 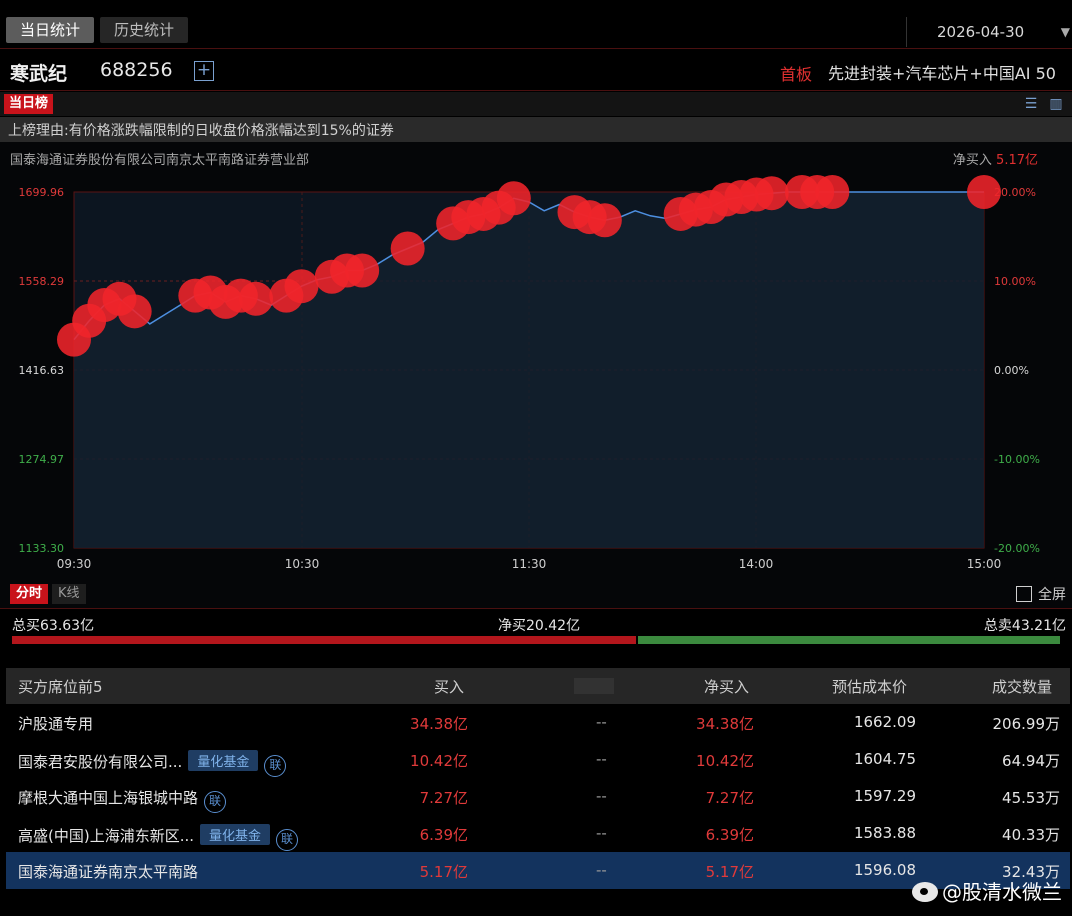 What do you see at coordinates (726, 686) in the screenshot?
I see `col-net-buy: 净买入` at bounding box center [726, 686].